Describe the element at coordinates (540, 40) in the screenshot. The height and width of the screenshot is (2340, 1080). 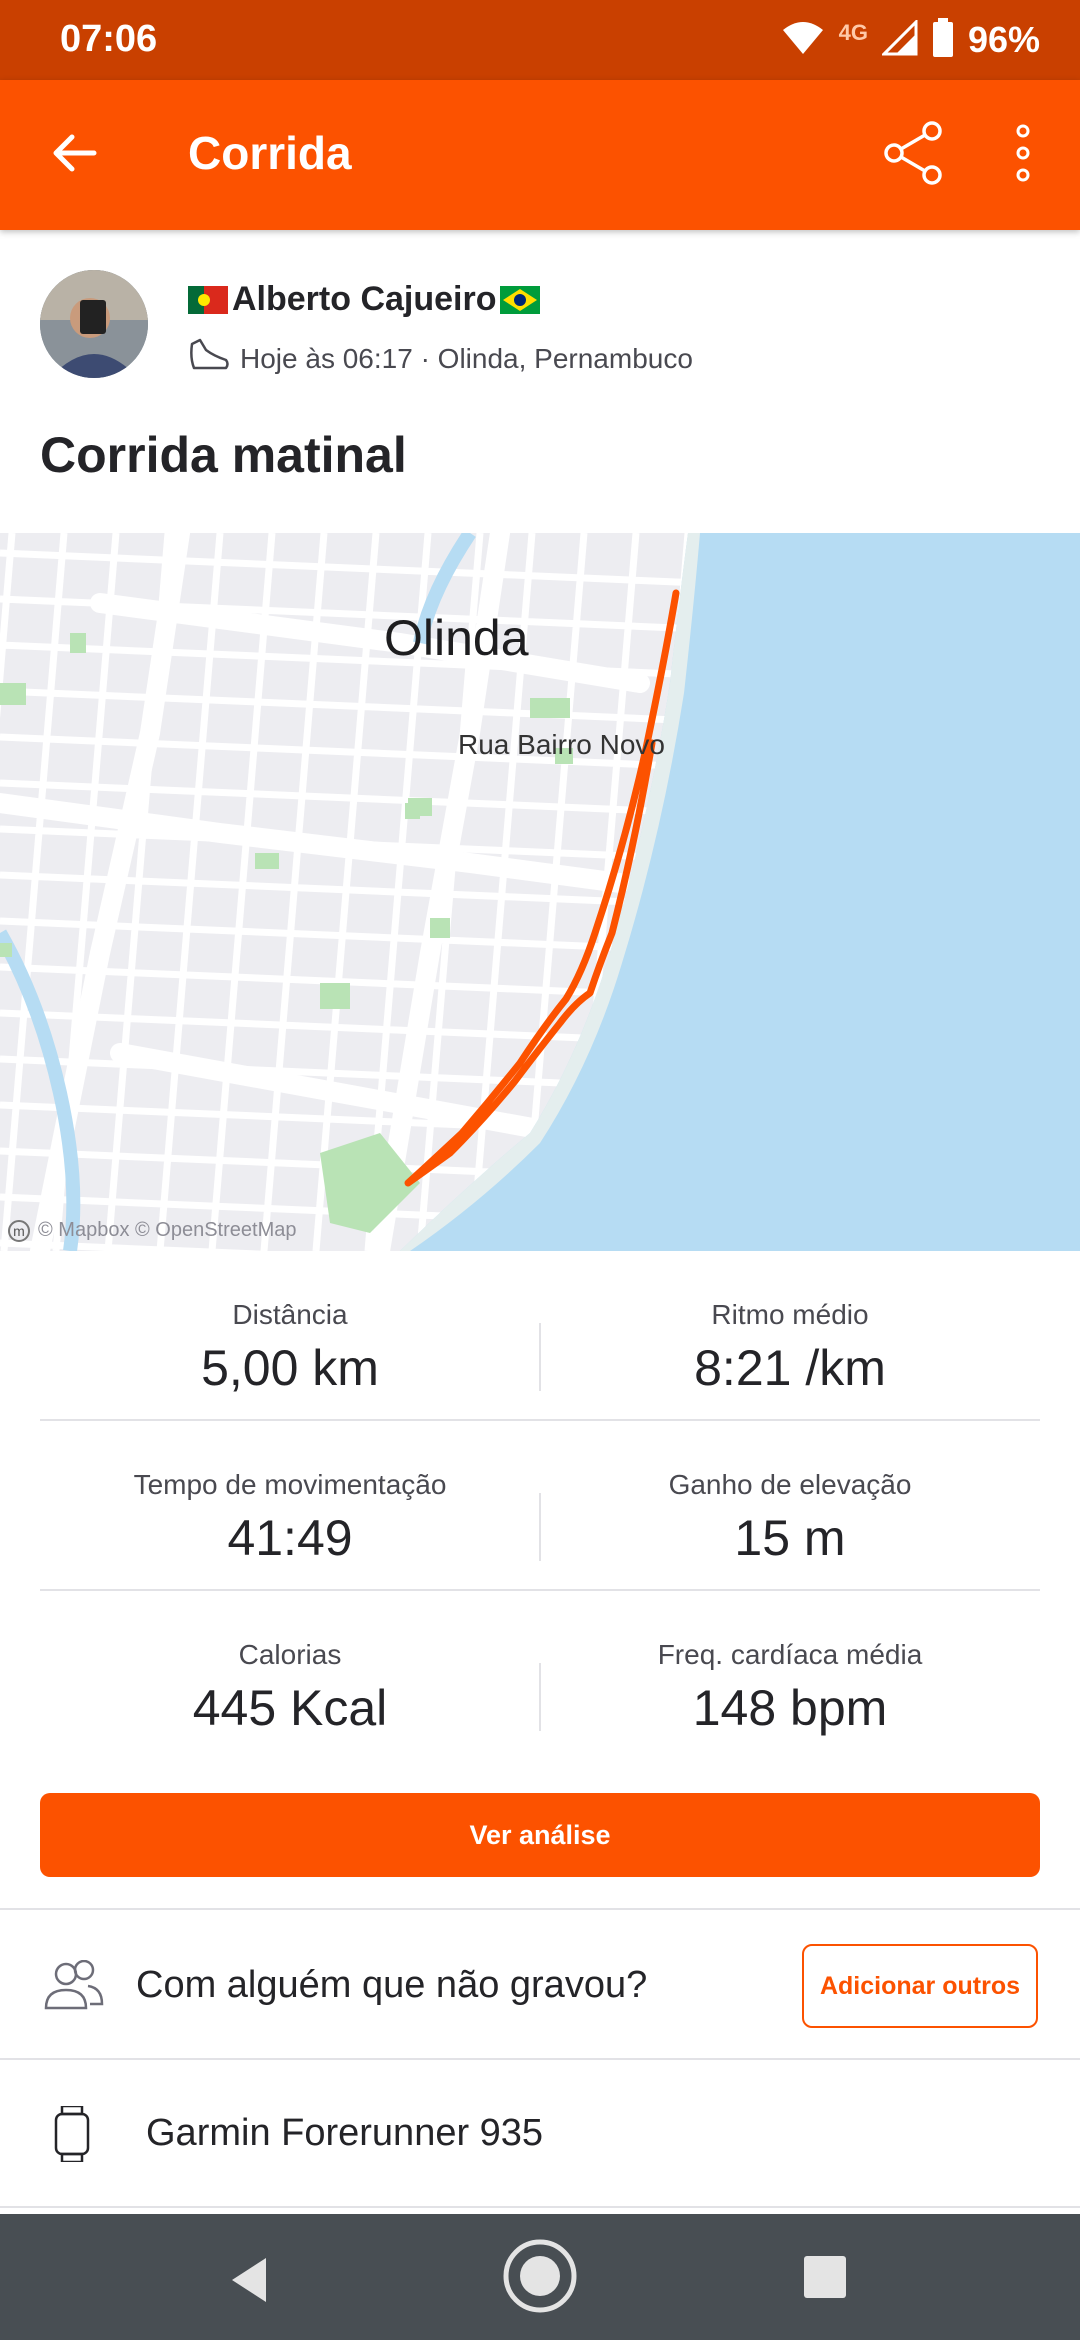
I see `status-bar: 07:06 4G 96%` at that location.